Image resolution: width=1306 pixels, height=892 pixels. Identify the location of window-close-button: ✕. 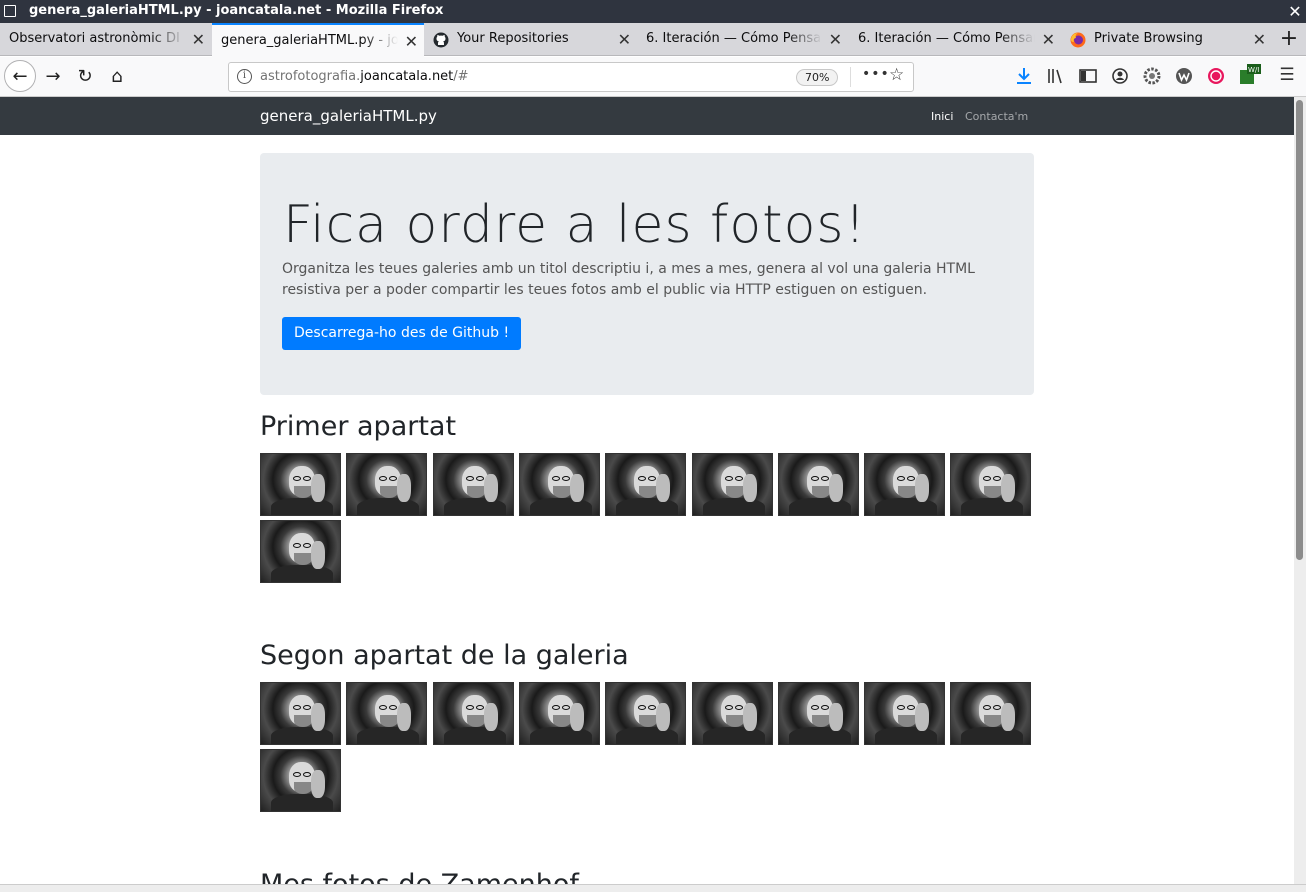
(1295, 11).